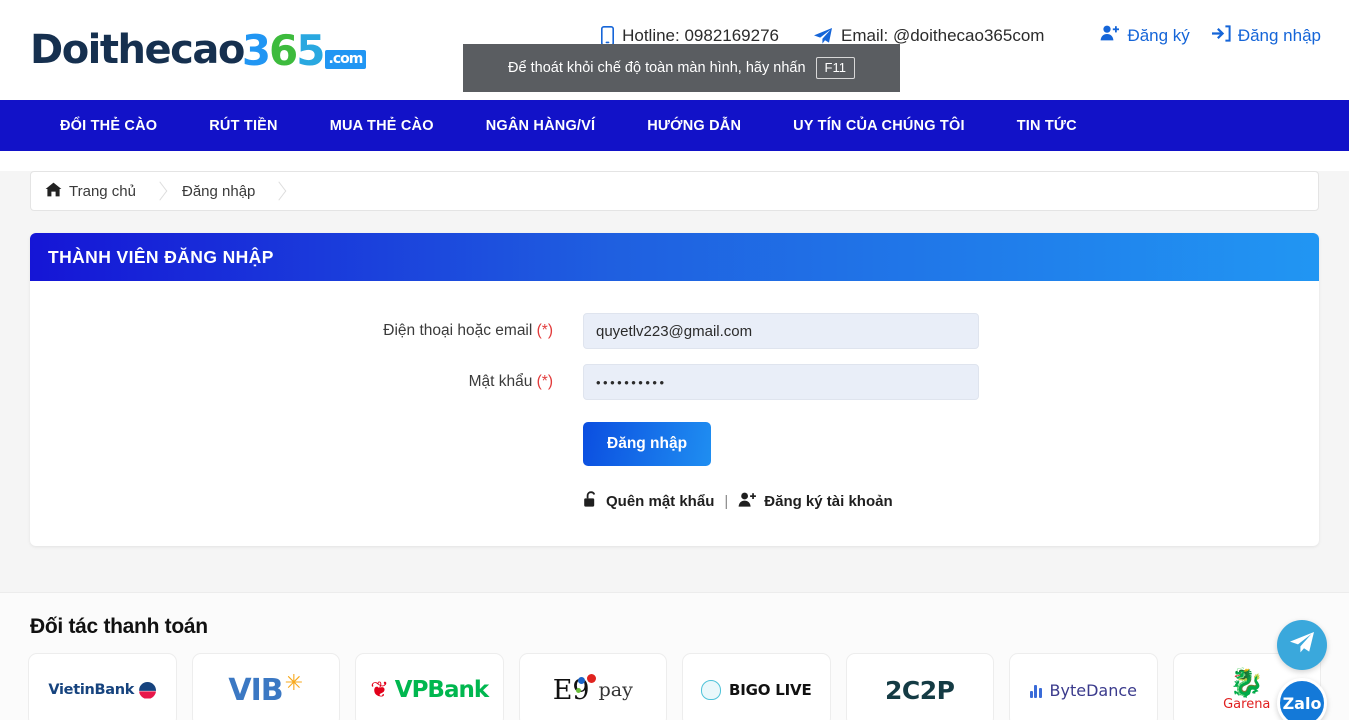  Describe the element at coordinates (674, 191) in the screenshot. I see `breadcrumb: Trang chủ Đăng nhập` at that location.